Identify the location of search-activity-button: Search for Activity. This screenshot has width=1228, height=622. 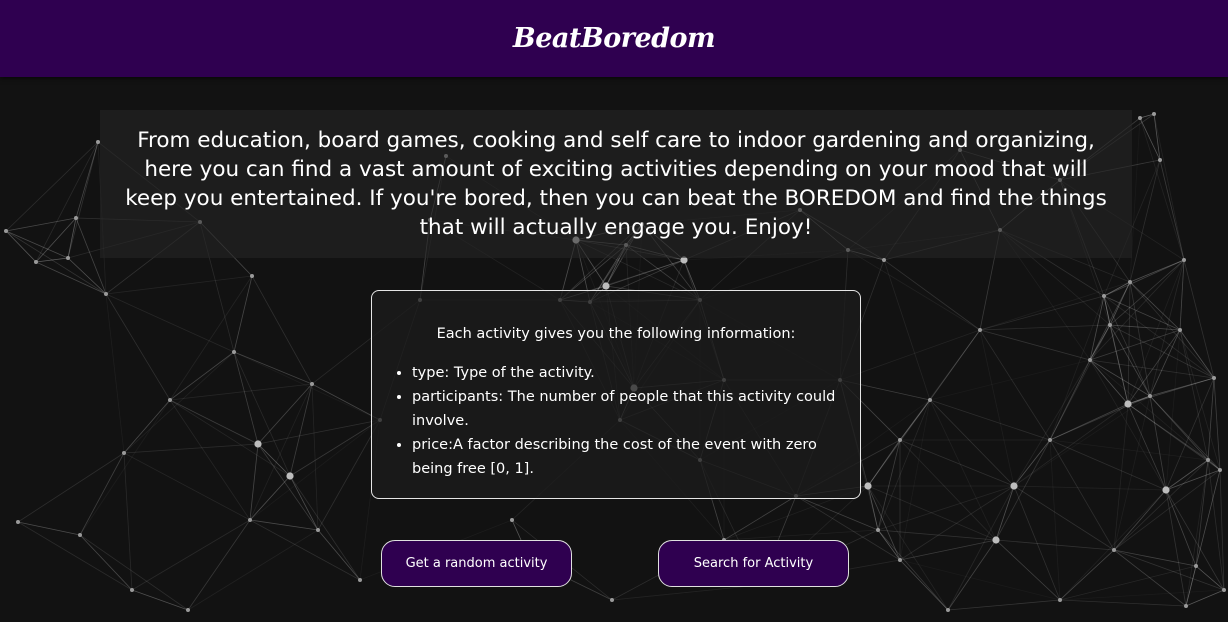
(753, 563).